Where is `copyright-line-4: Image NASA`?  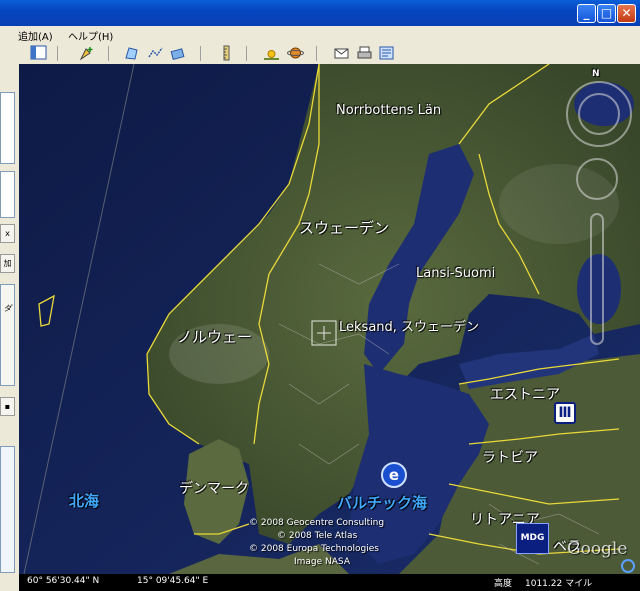 copyright-line-4: Image NASA is located at coordinates (322, 562).